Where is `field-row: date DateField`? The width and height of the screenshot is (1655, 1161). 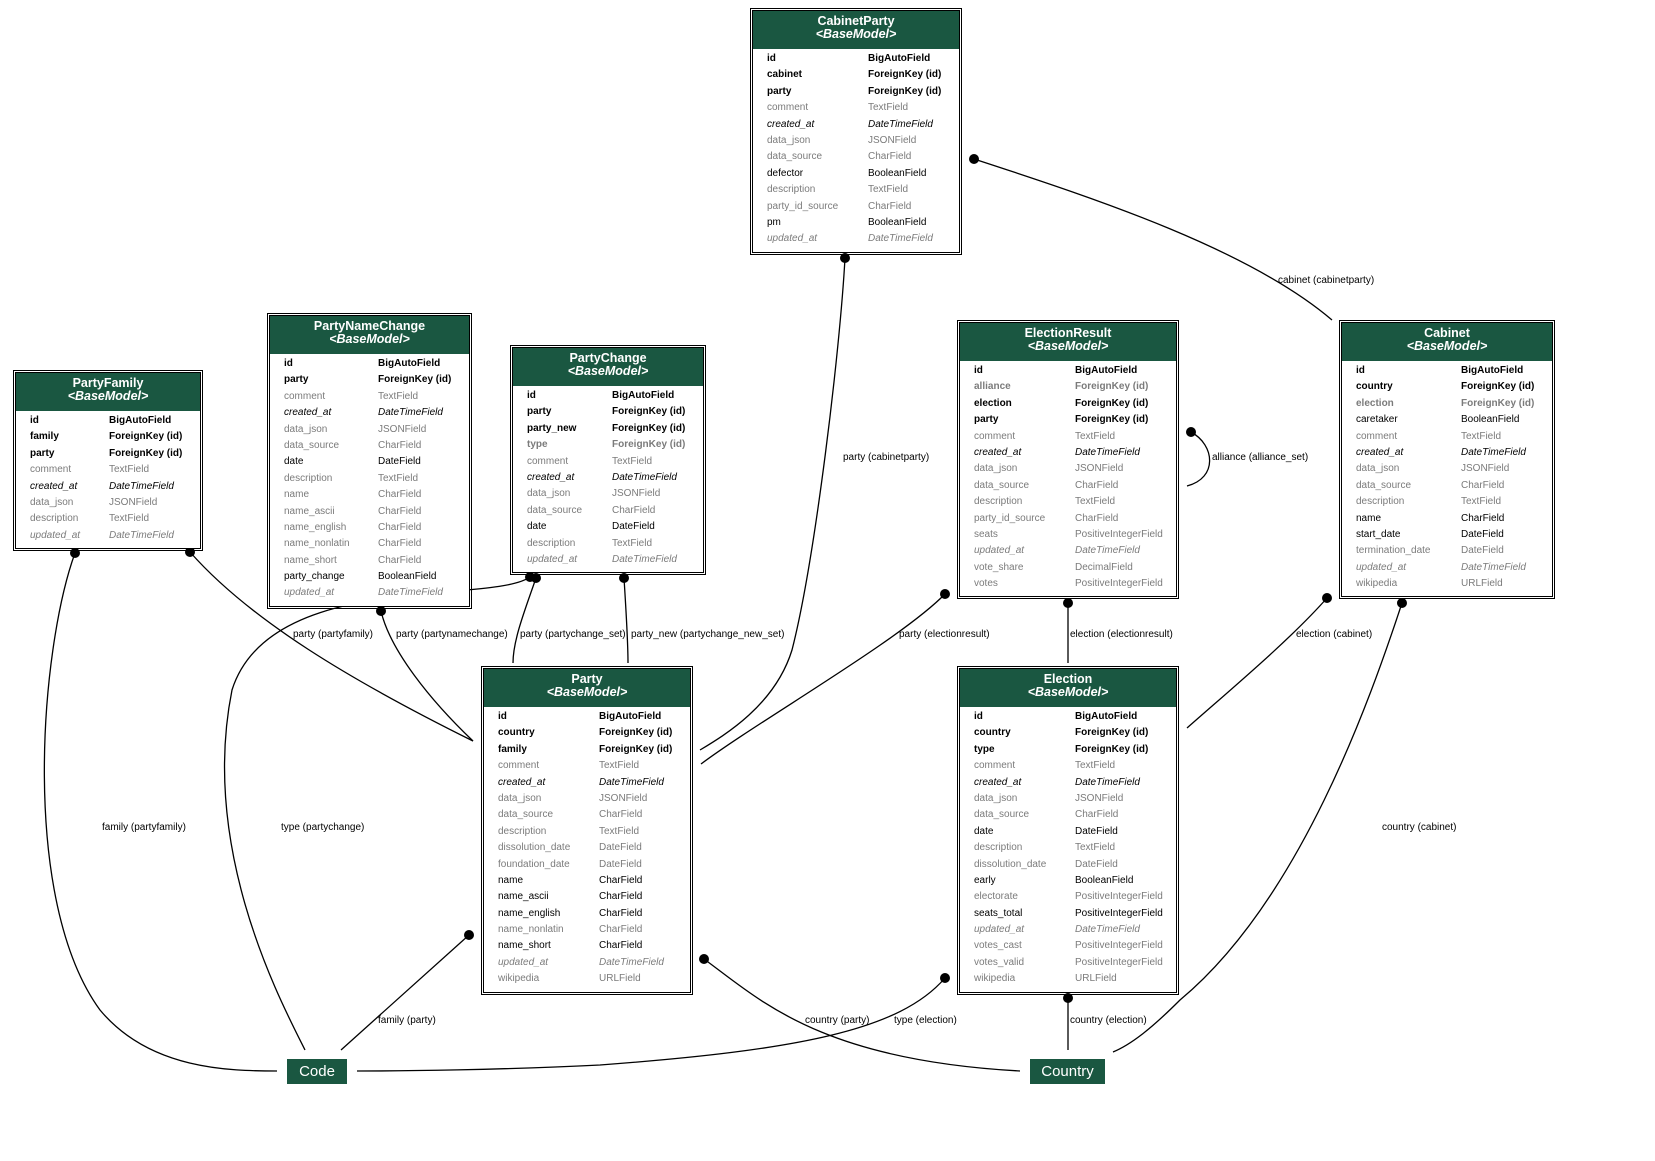
field-row: date DateField is located at coordinates (1068, 832).